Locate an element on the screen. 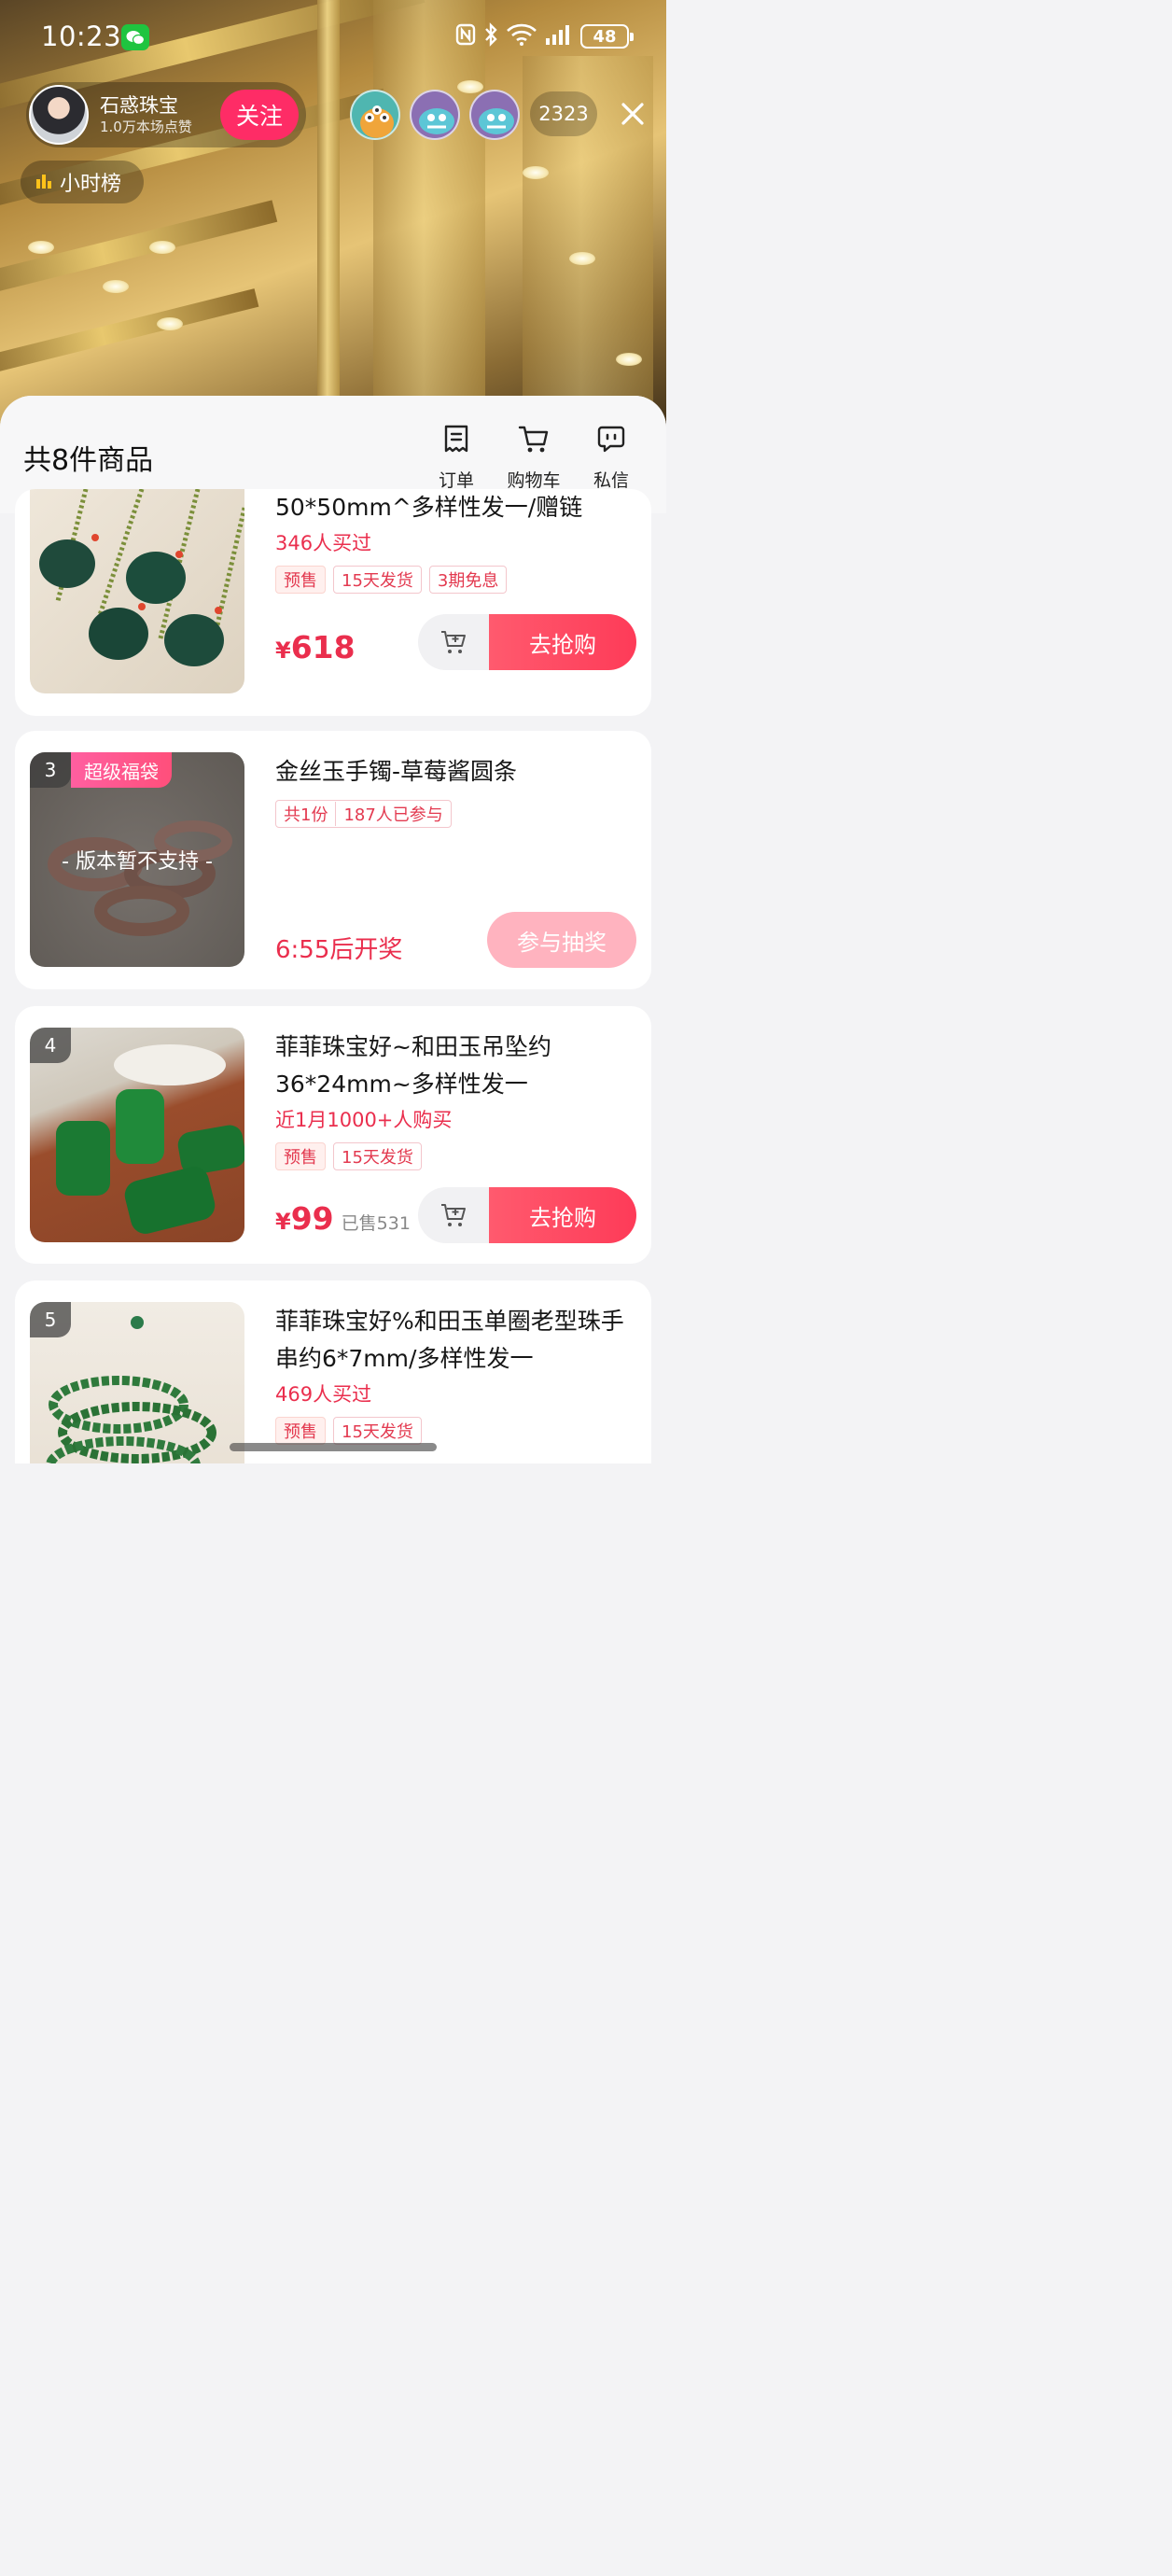  host-name: 石惑珠宝 is located at coordinates (139, 105).